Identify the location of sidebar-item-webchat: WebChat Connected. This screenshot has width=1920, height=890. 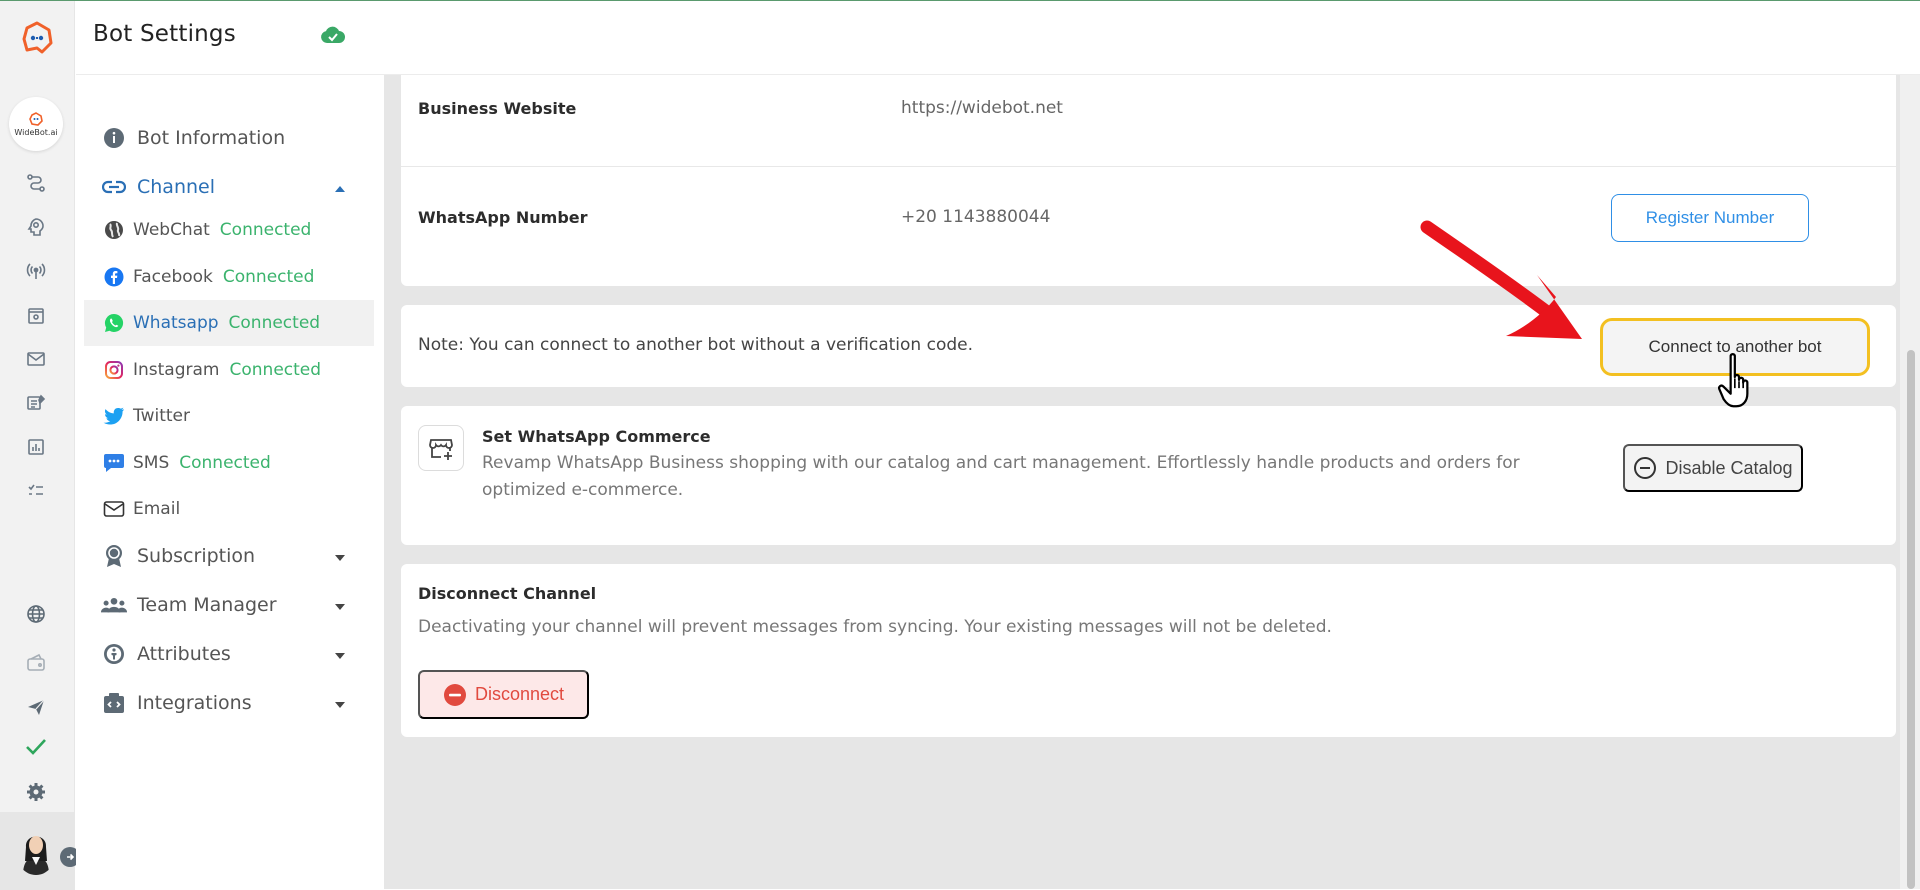
(225, 230).